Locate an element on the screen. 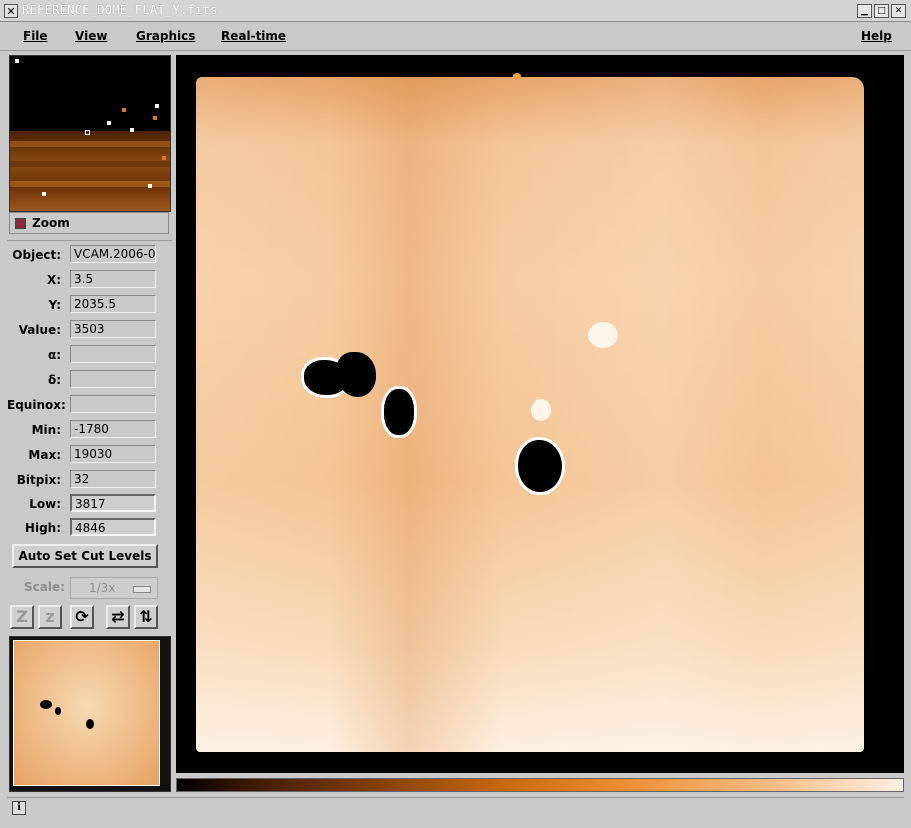 The image size is (911, 828). bitpix-field: 32 is located at coordinates (113, 479).